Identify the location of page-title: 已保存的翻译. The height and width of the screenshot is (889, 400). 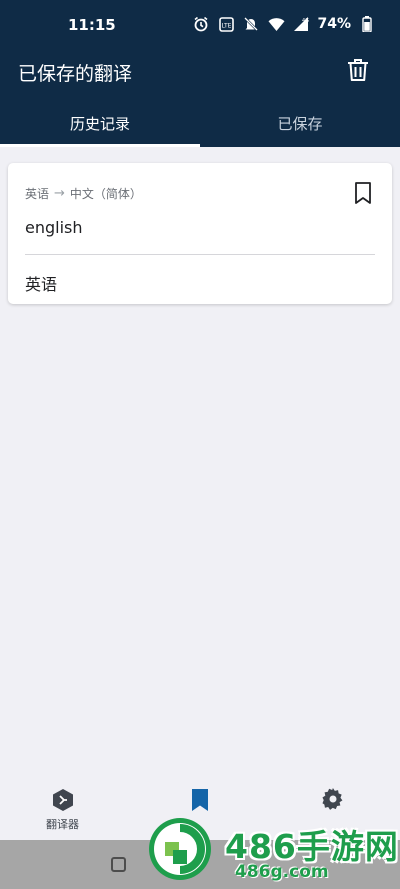
(75, 74).